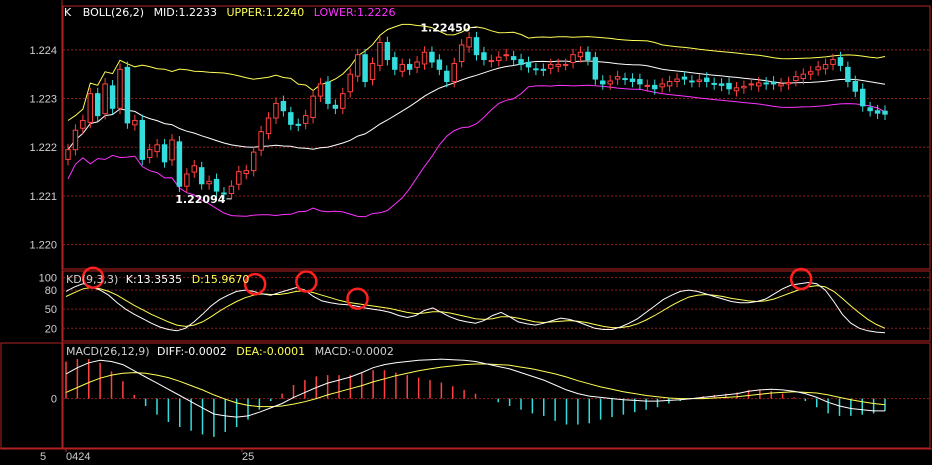  I want to click on dea-label: DEA:, so click(249, 351).